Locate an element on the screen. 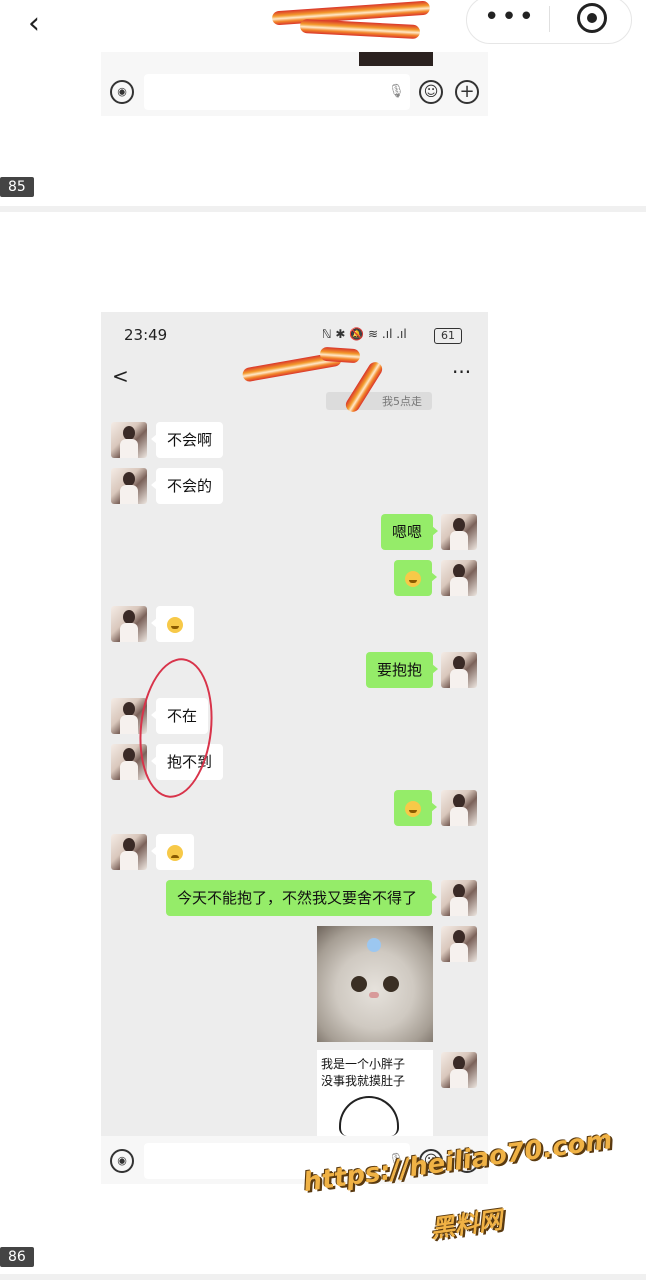  cat-sticker is located at coordinates (375, 984).